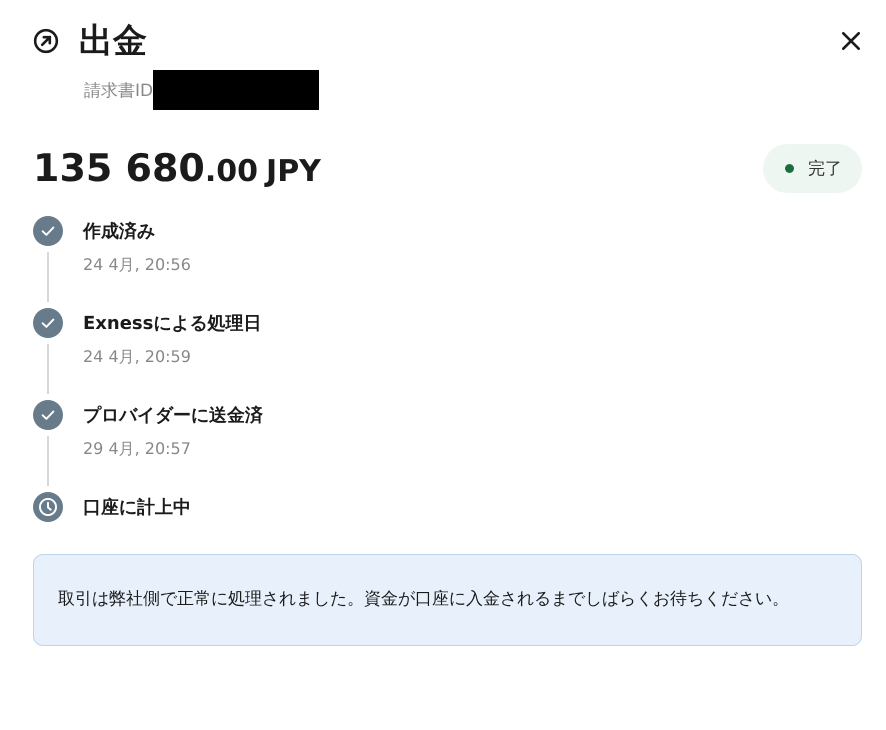 Image resolution: width=886 pixels, height=730 pixels. Describe the element at coordinates (293, 171) in the screenshot. I see `currency-code: JPY` at that location.